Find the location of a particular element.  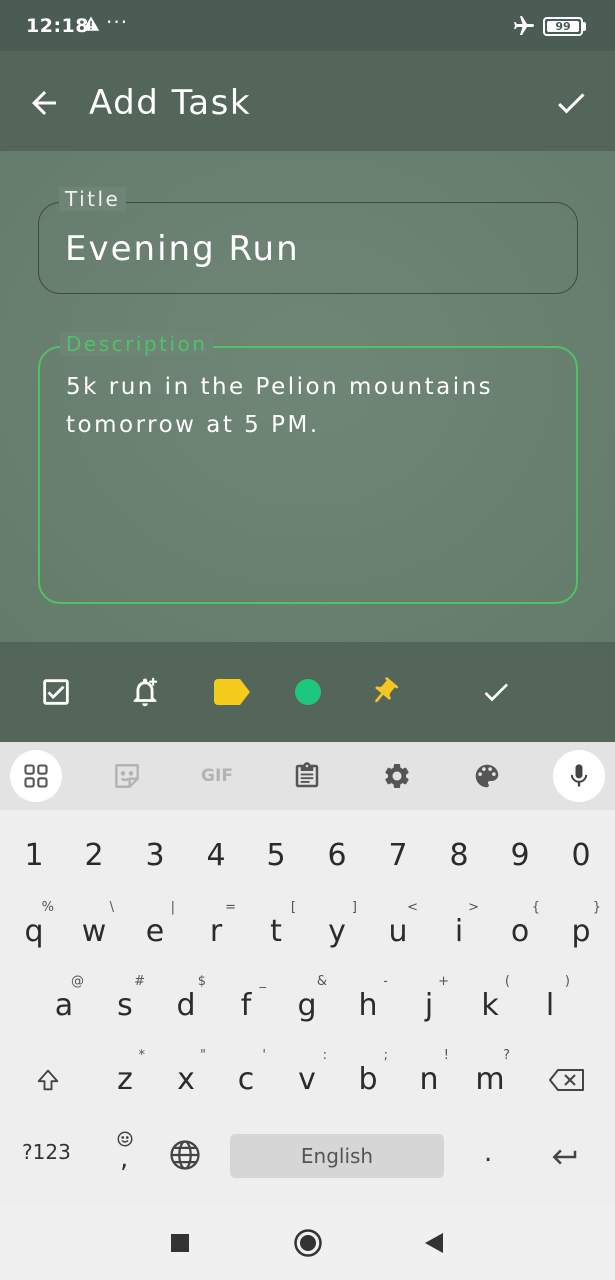

save-check-icon is located at coordinates (571, 103).